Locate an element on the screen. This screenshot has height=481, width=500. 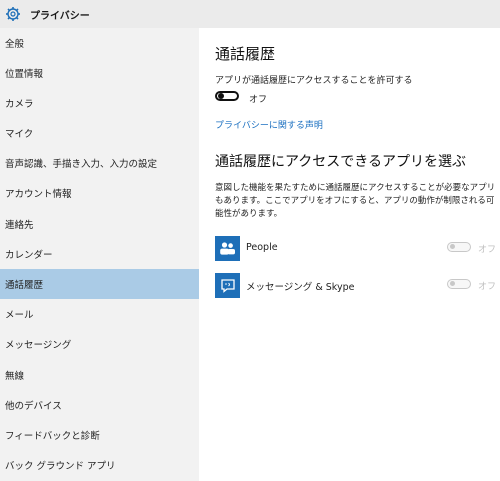
sidebar-item-microphone: マイク is located at coordinates (99, 133).